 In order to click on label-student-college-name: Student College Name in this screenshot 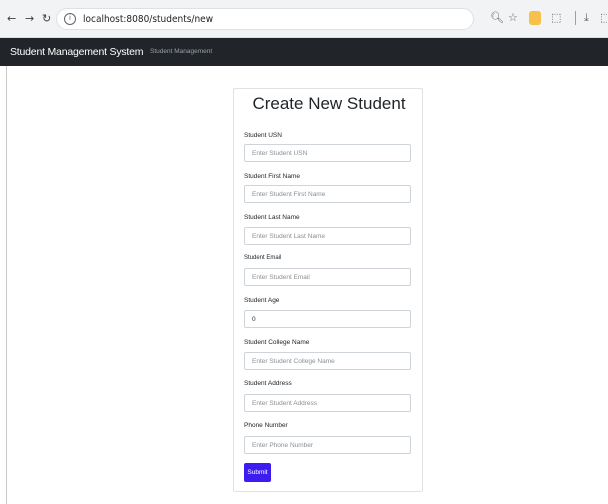, I will do `click(277, 342)`.